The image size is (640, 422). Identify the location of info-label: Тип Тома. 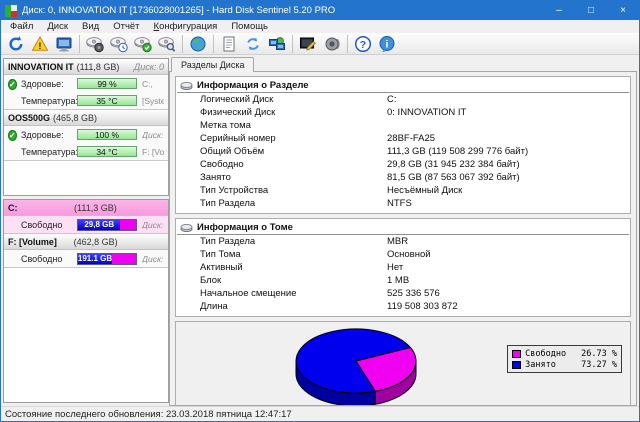
(220, 254).